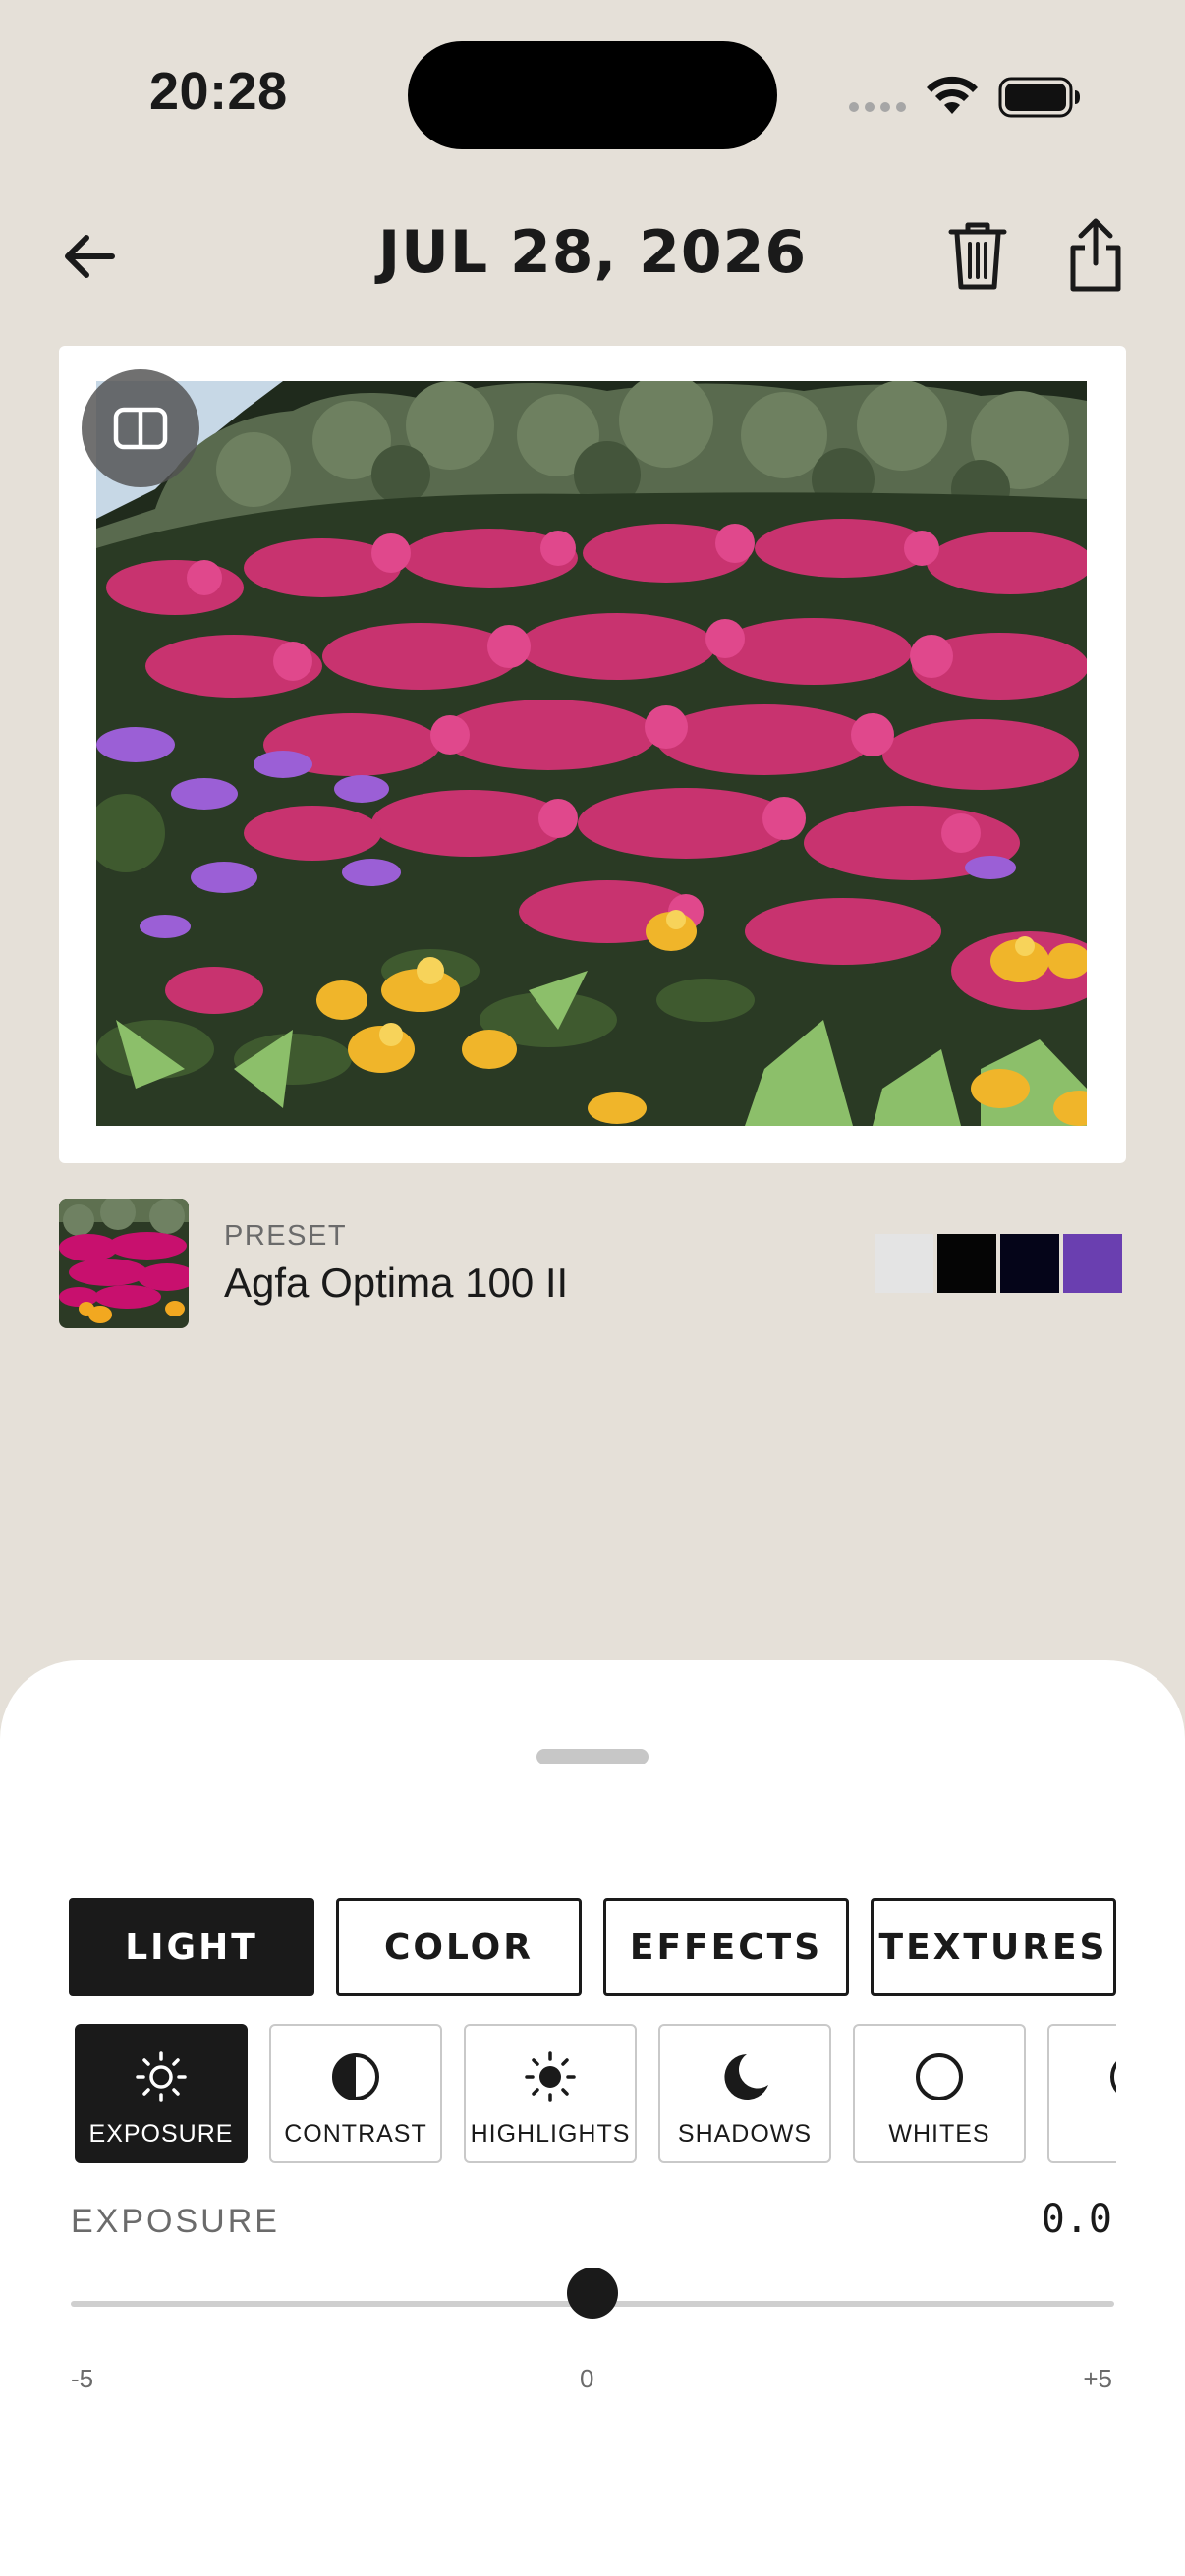  What do you see at coordinates (587, 2378) in the screenshot?
I see `slider-mid-label: 0` at bounding box center [587, 2378].